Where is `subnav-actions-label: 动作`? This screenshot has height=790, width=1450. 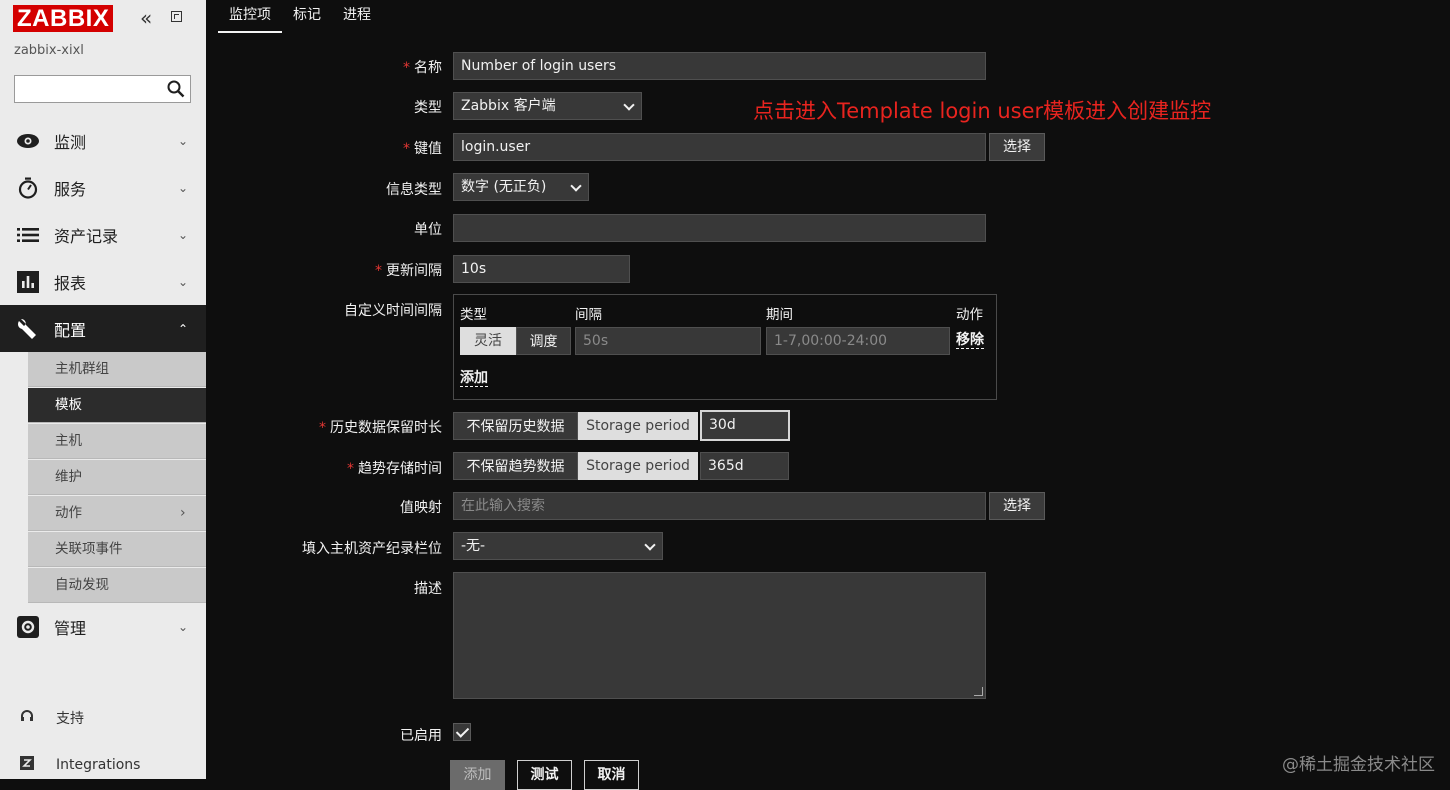
subnav-actions-label: 动作 is located at coordinates (68, 513).